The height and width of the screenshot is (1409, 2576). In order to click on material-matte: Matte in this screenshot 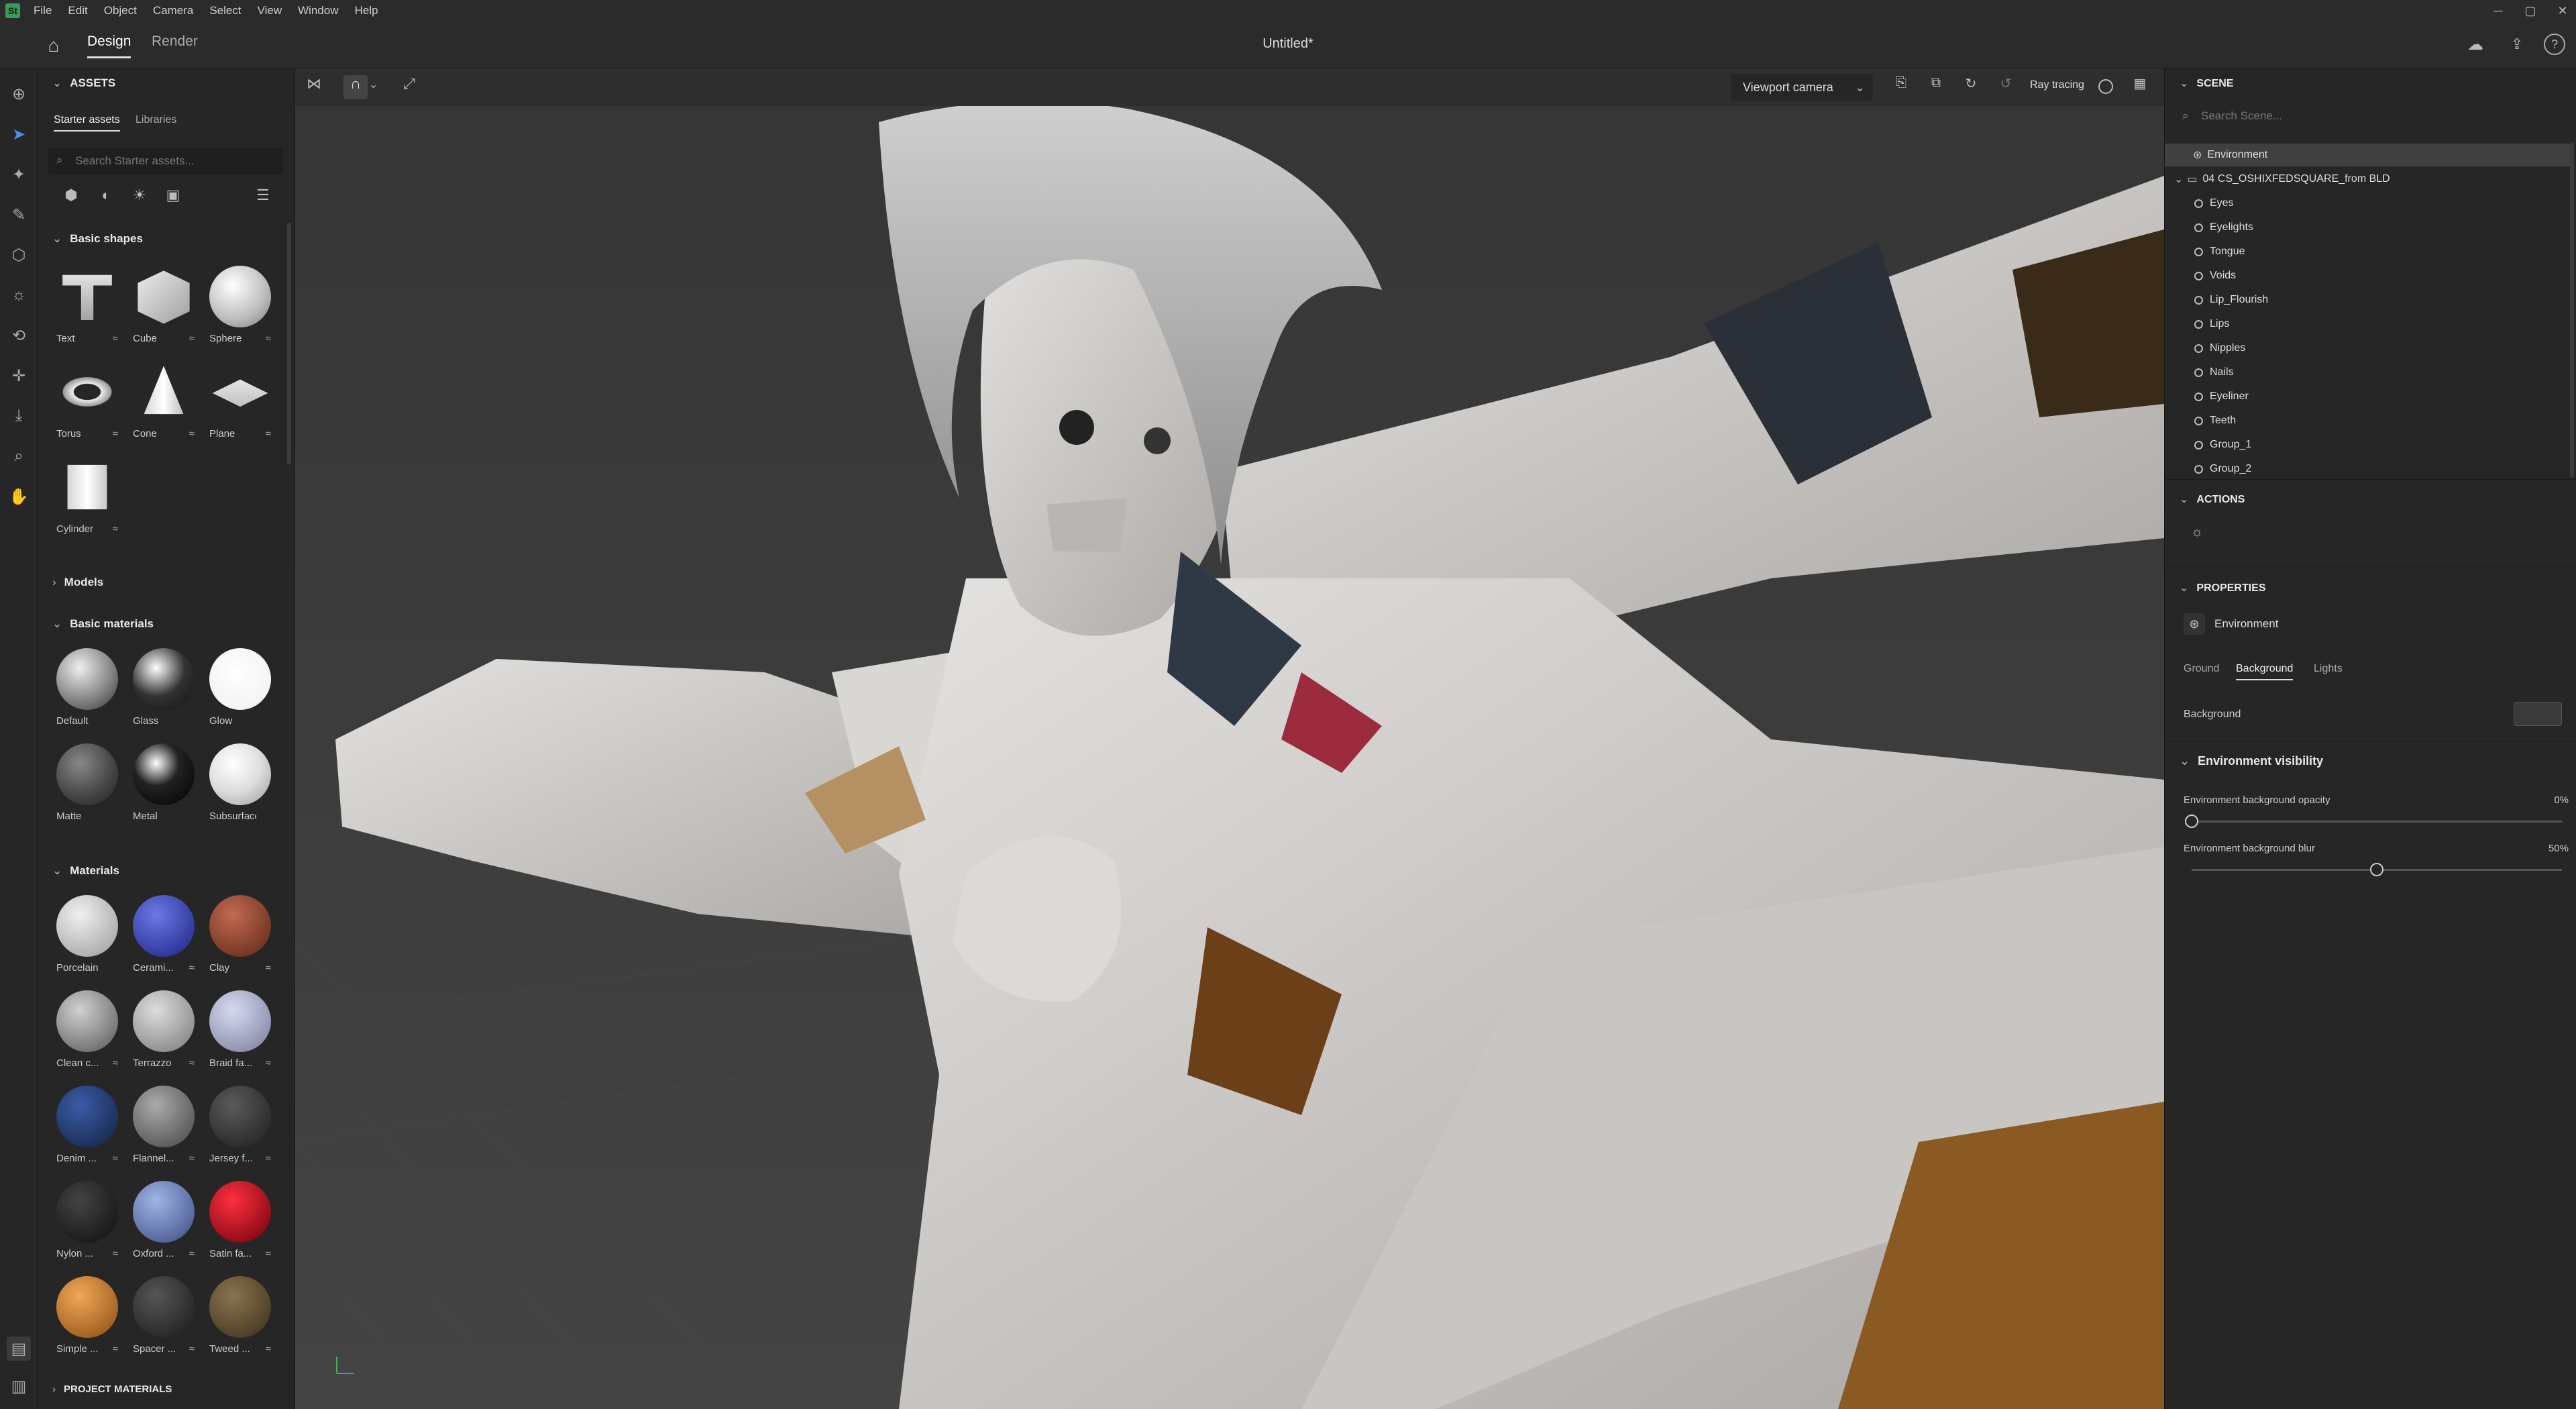, I will do `click(87, 784)`.